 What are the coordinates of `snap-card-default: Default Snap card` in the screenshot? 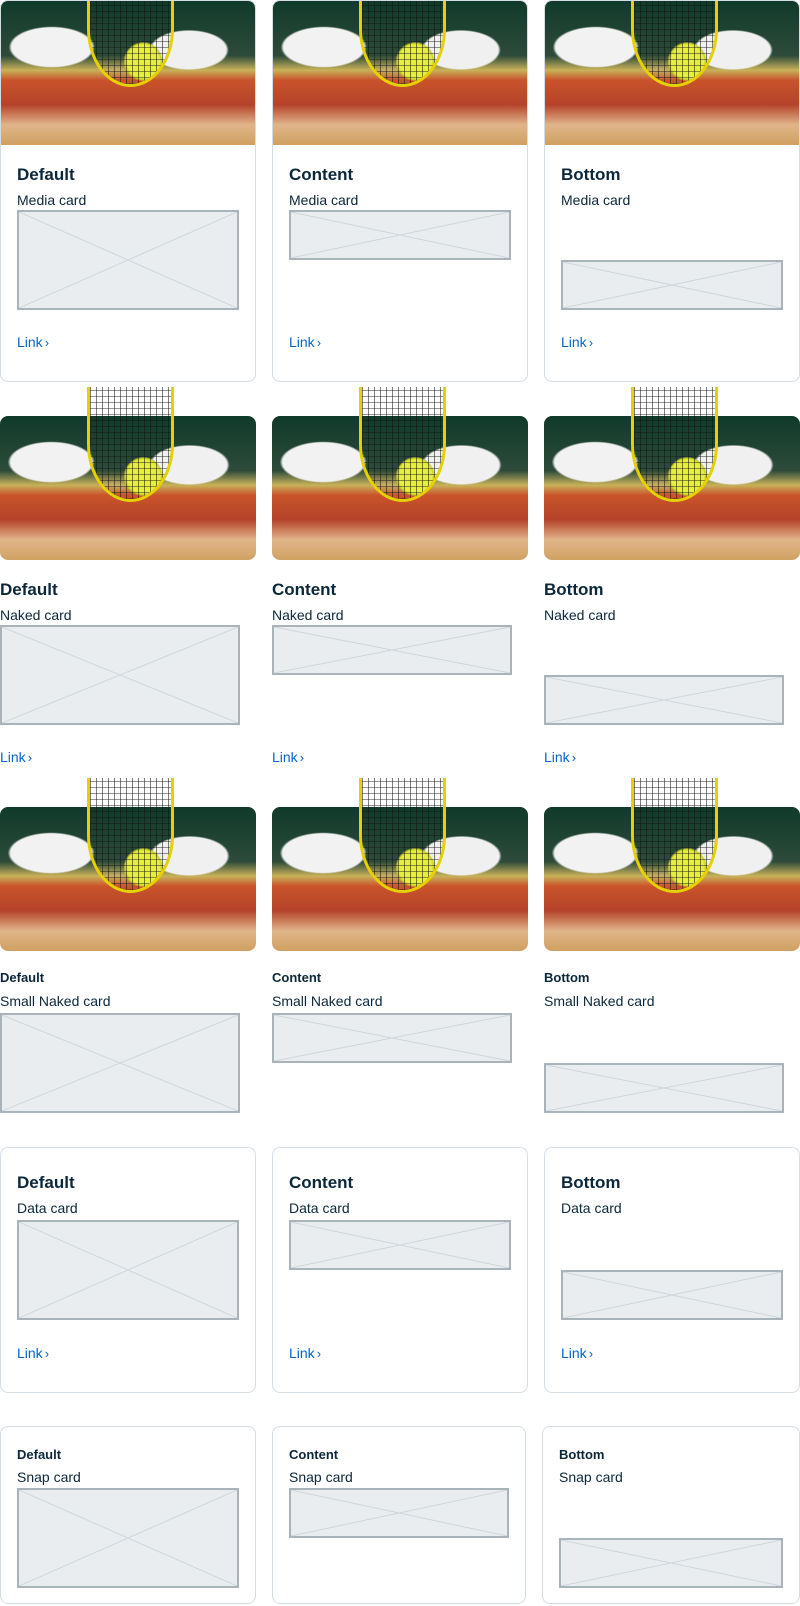 It's located at (128, 1515).